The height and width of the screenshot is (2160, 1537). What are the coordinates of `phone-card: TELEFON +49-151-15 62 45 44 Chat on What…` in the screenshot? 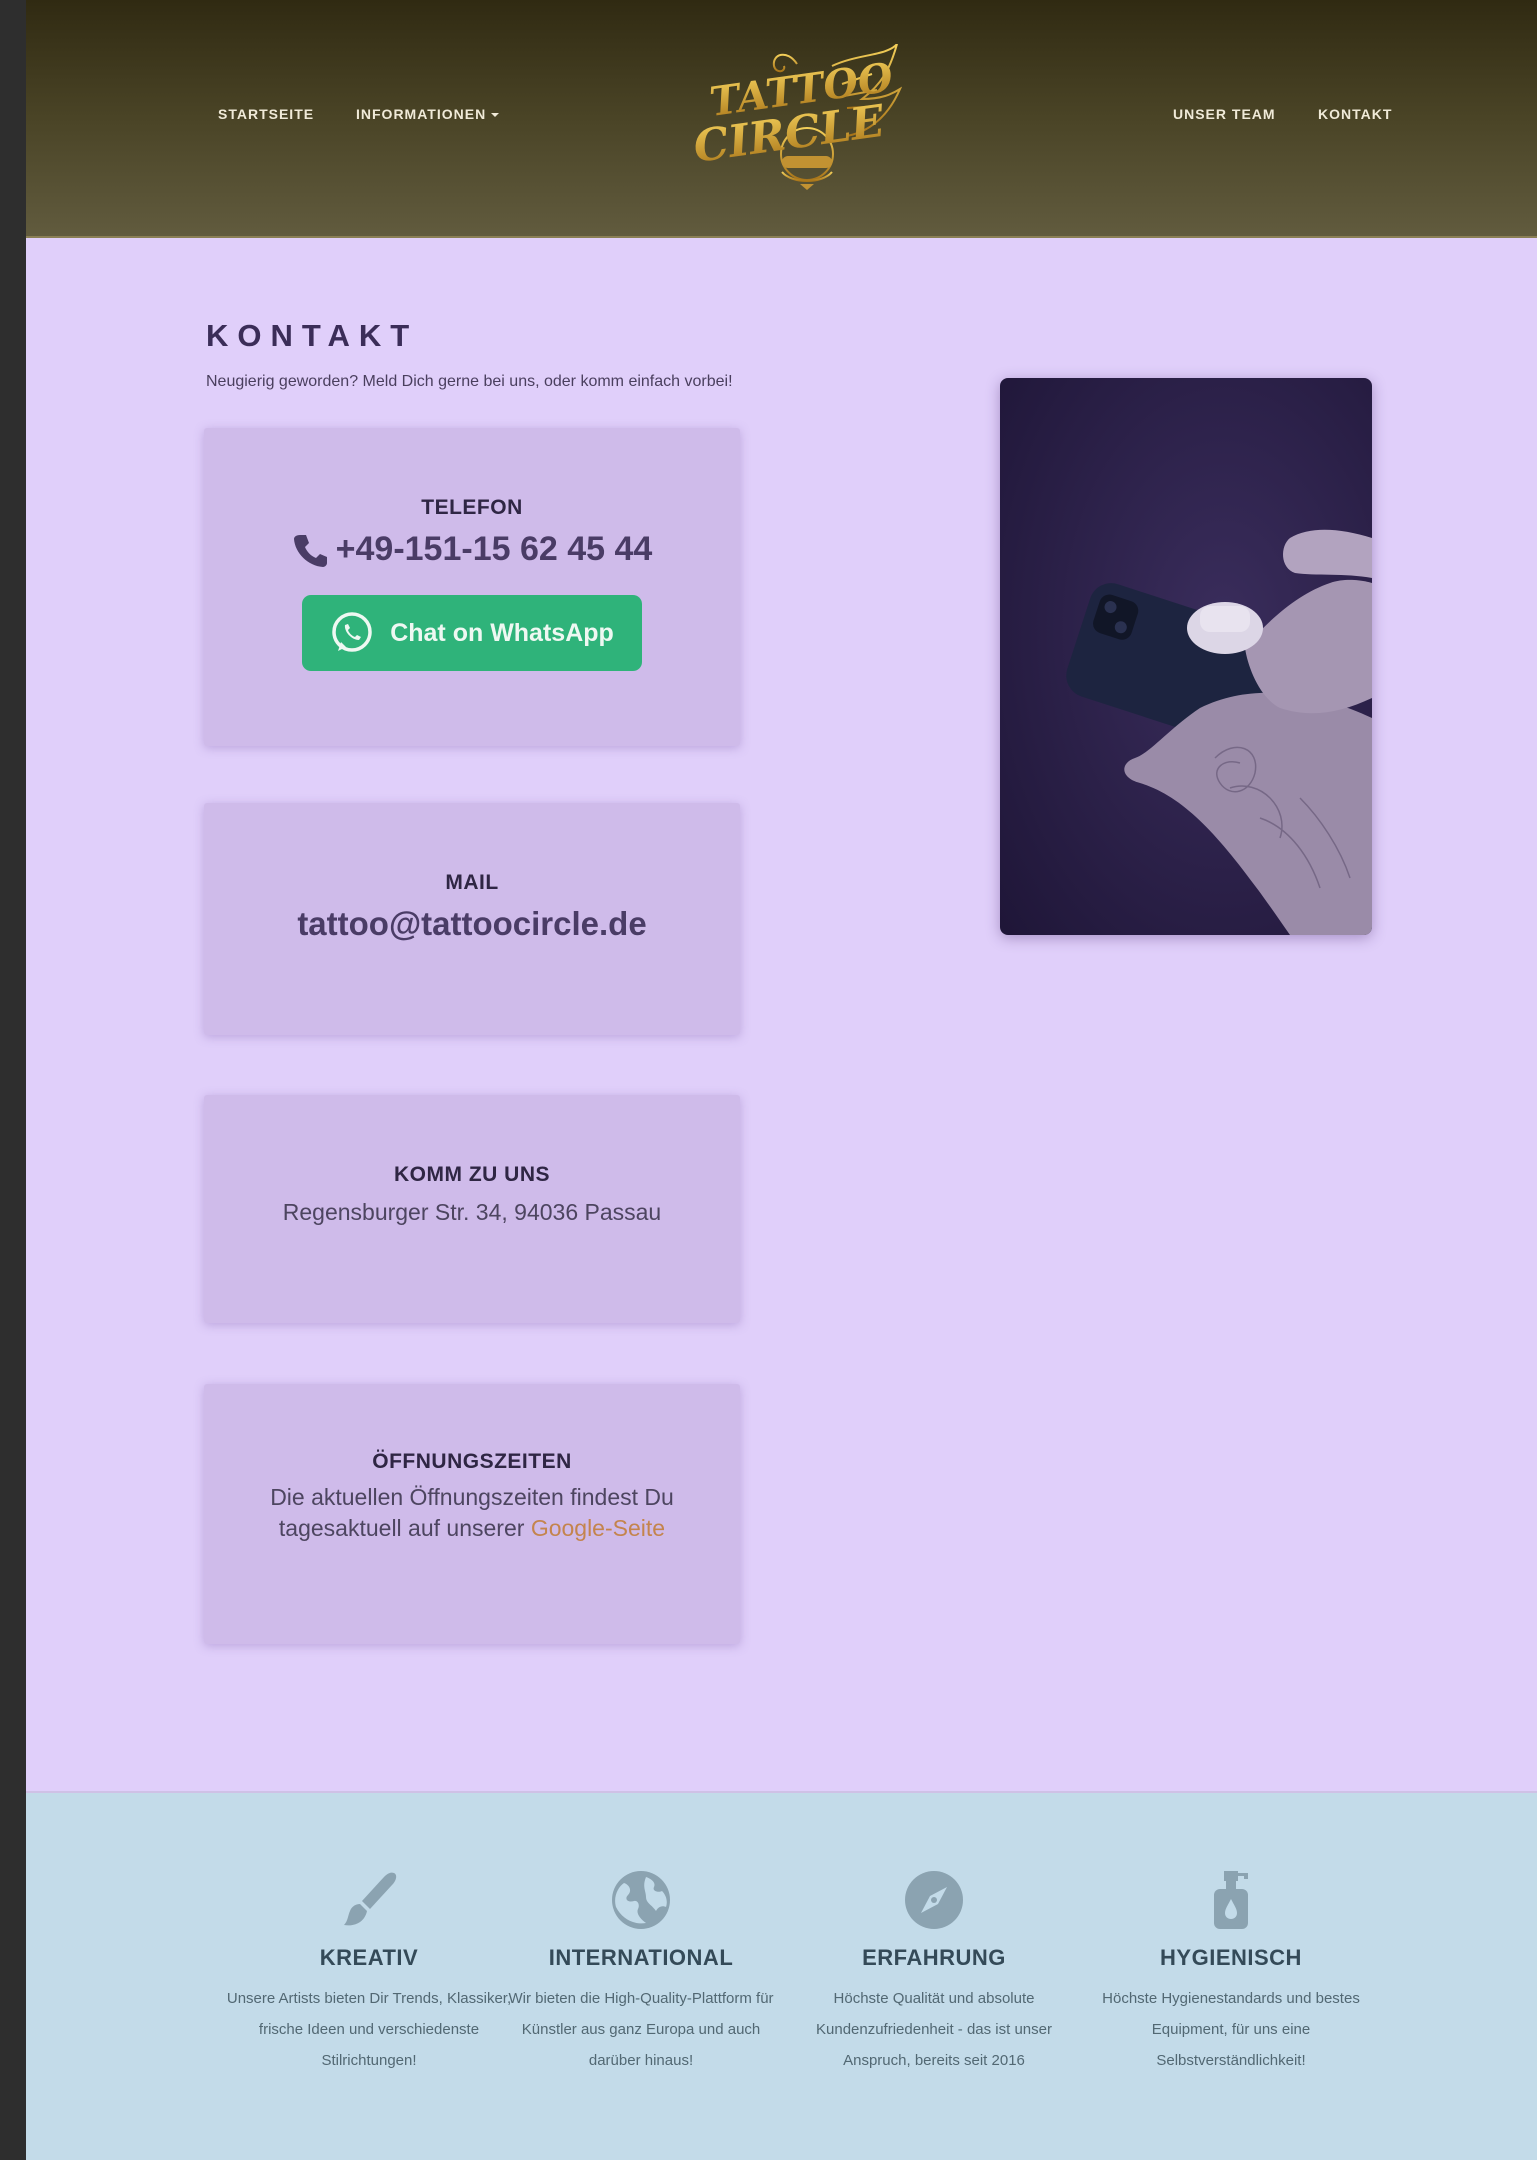 It's located at (472, 587).